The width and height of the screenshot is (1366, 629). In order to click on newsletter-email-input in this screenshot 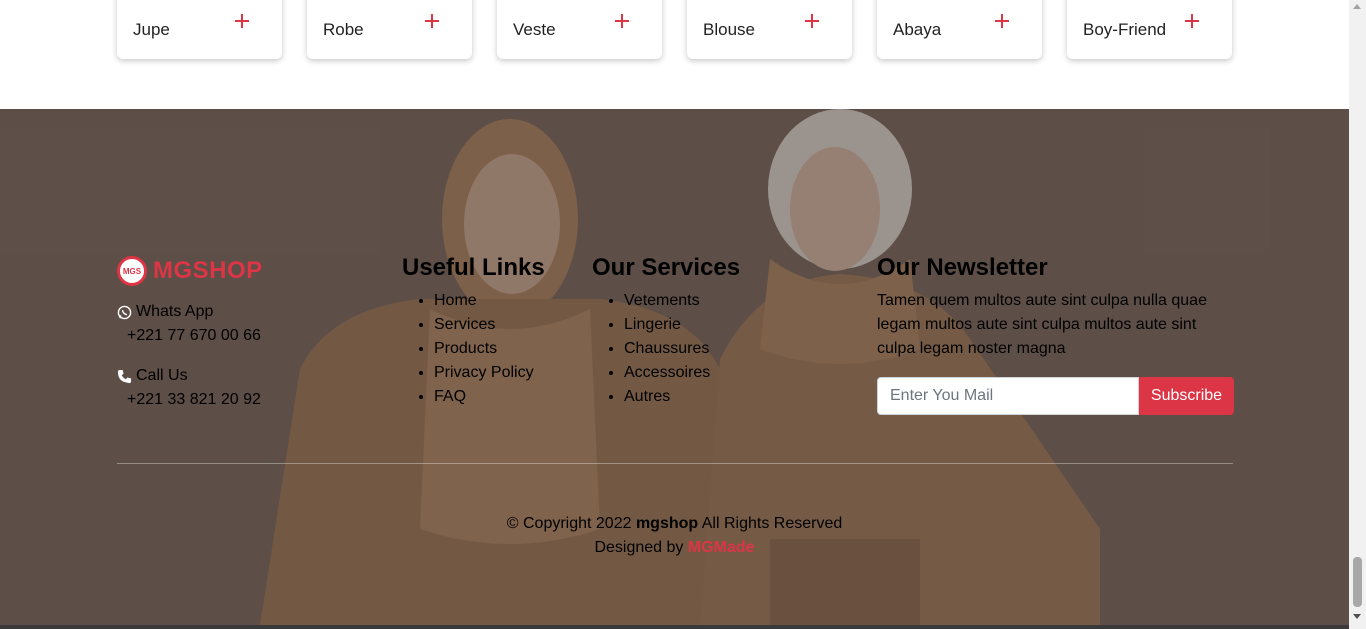, I will do `click(1008, 396)`.